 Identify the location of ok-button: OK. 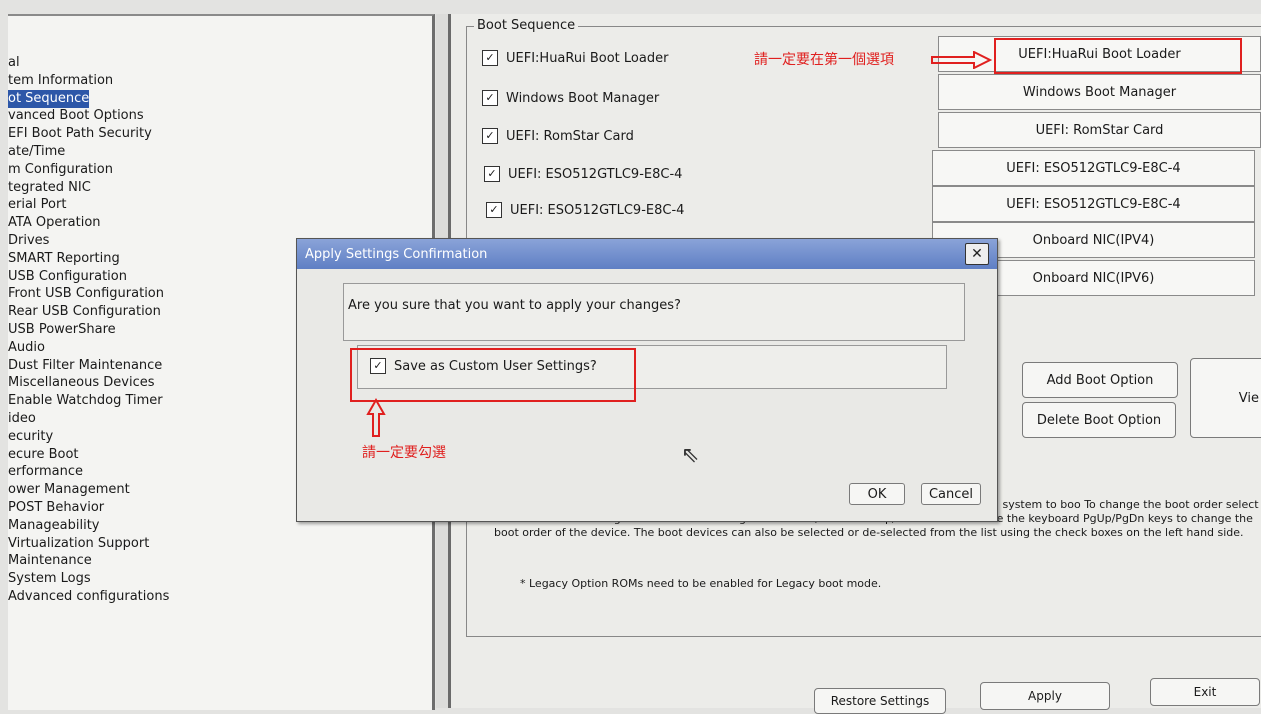
(877, 494).